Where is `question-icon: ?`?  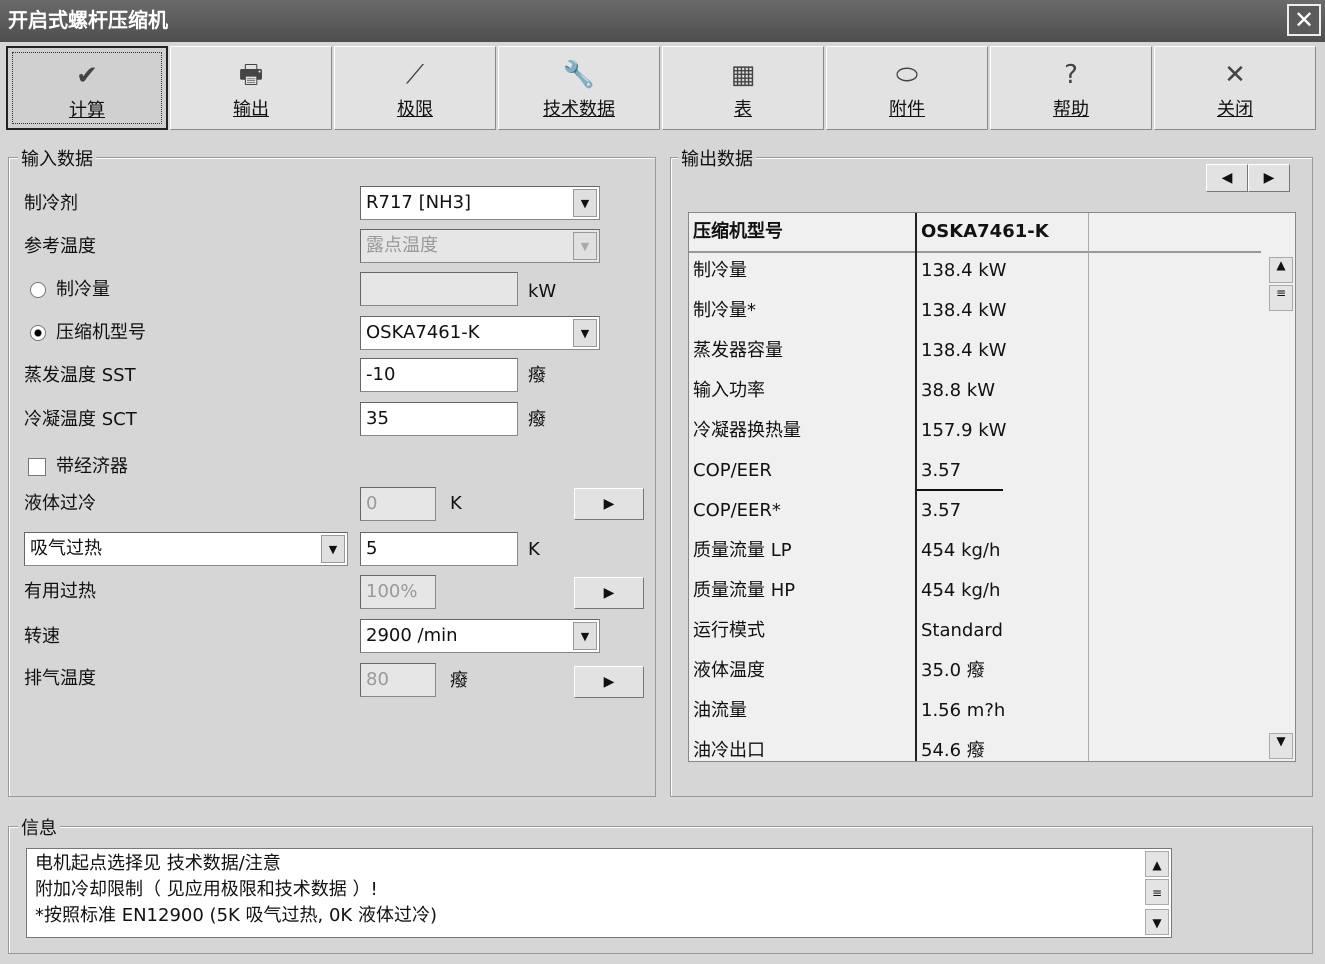 question-icon: ? is located at coordinates (1071, 75).